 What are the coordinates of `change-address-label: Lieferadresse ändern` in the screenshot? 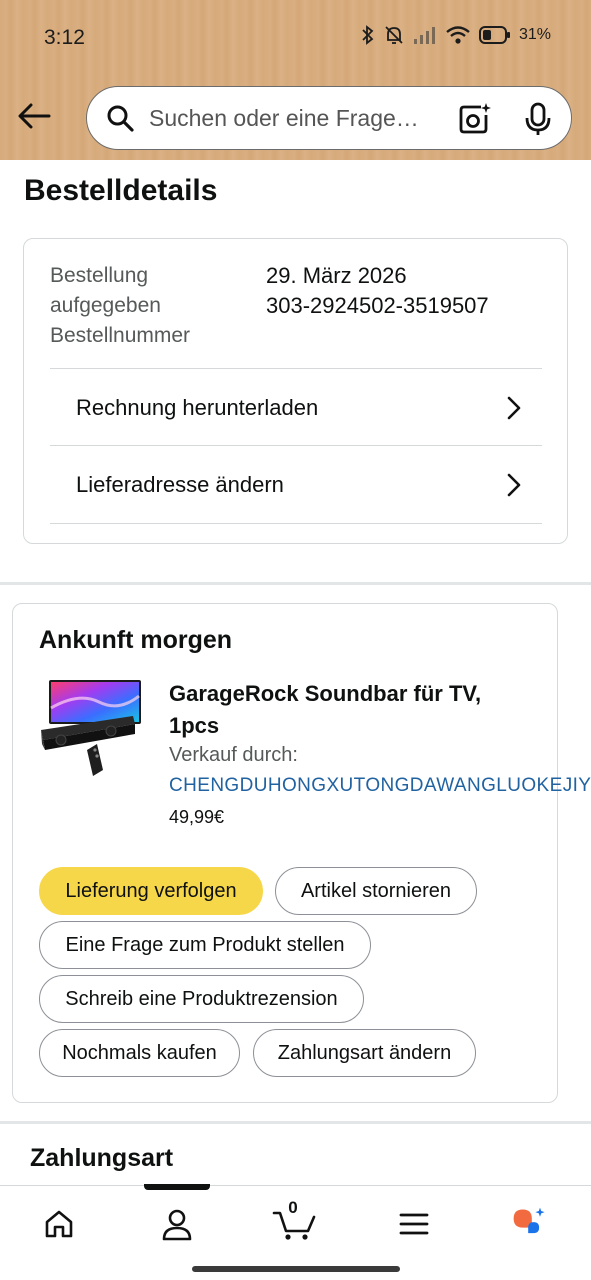 It's located at (180, 484).